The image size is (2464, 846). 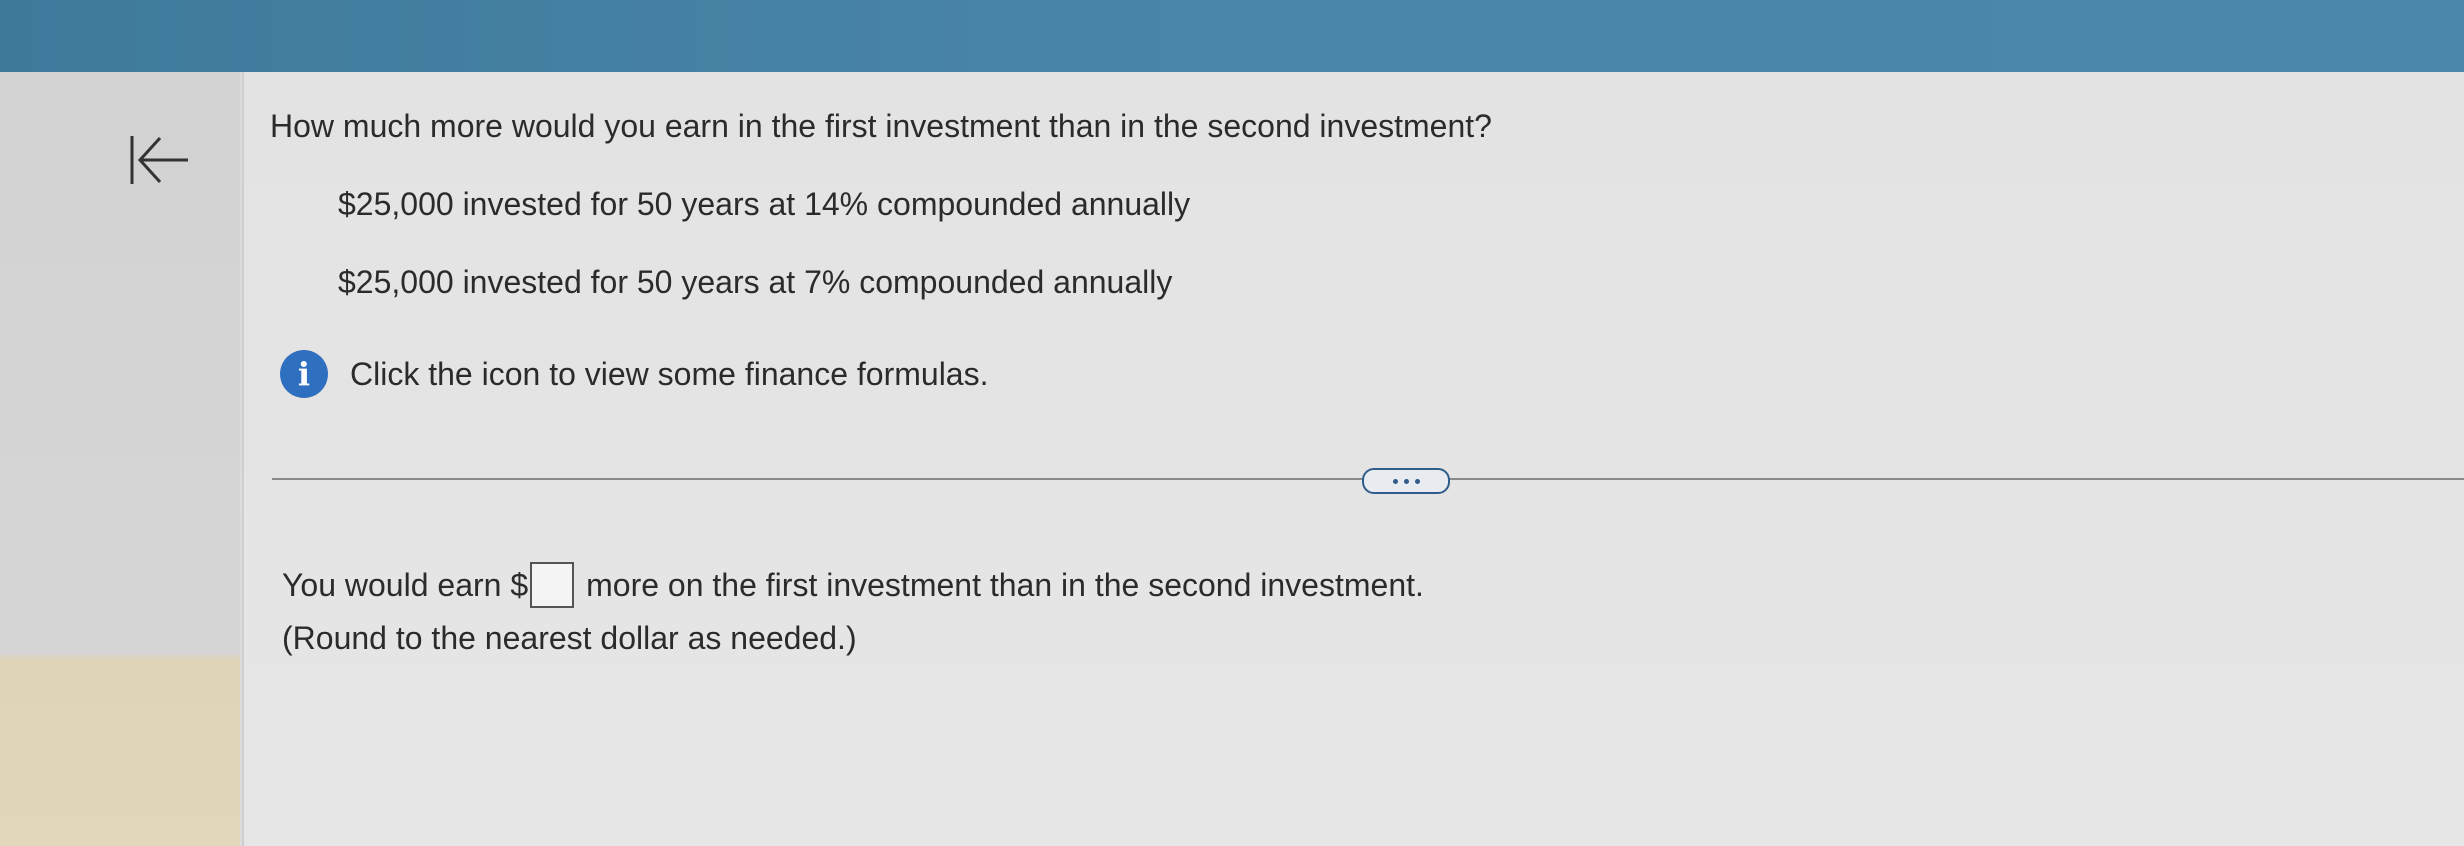 I want to click on answer-input, so click(x=552, y=585).